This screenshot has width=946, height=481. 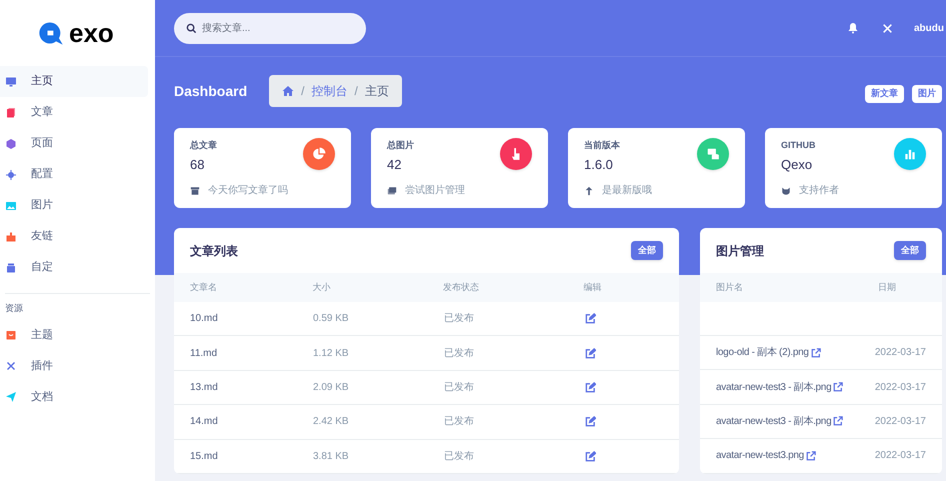 I want to click on archive-icon, so click(x=195, y=191).